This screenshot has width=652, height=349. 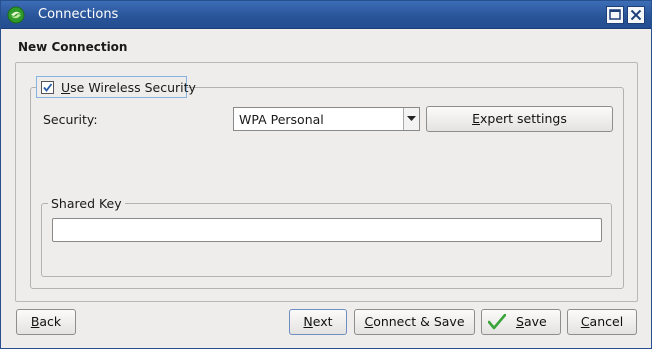 What do you see at coordinates (326, 119) in the screenshot?
I see `security-select: WPA Personal` at bounding box center [326, 119].